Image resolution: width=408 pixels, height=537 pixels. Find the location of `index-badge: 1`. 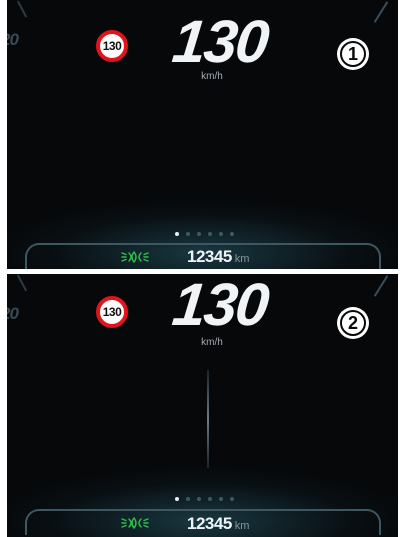

index-badge: 1 is located at coordinates (353, 54).